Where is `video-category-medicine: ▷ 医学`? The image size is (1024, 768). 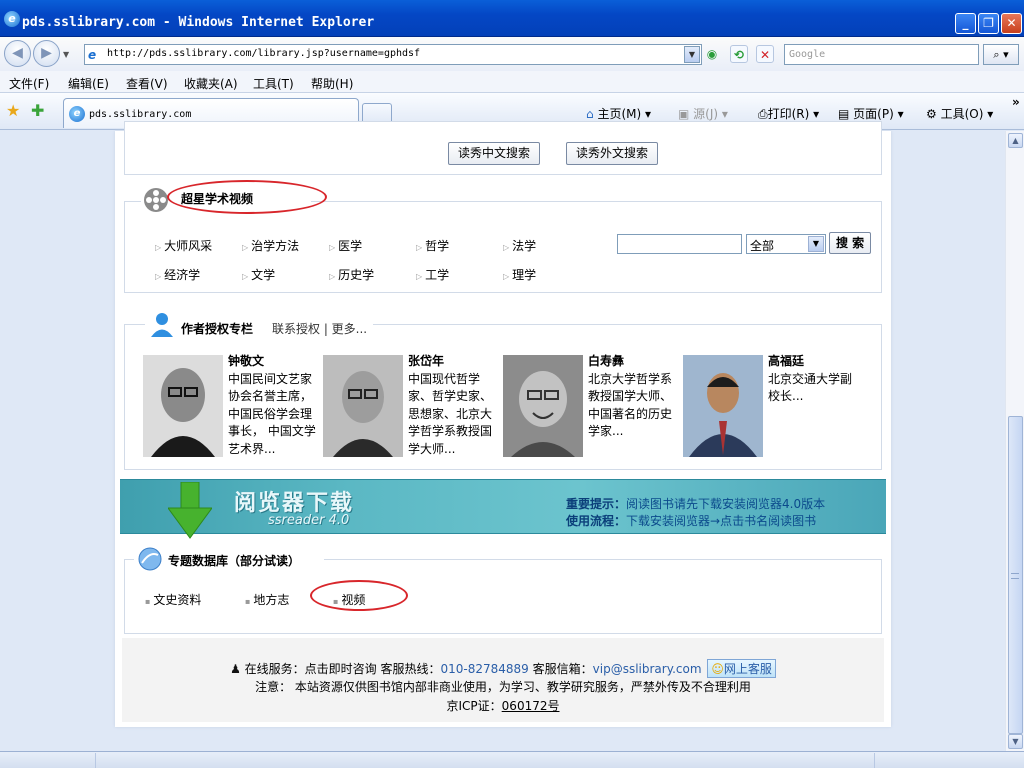
video-category-medicine: ▷ 医学 is located at coordinates (345, 245).